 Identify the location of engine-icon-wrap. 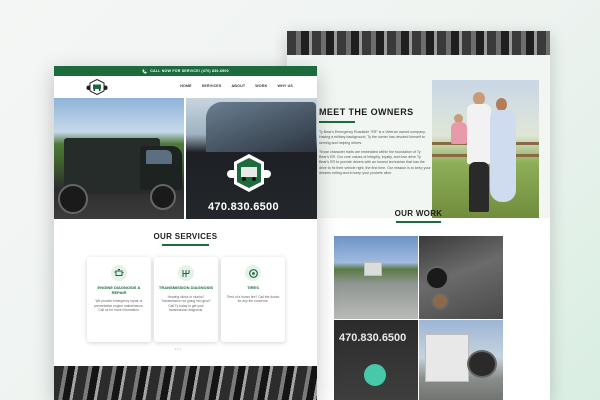
(119, 273).